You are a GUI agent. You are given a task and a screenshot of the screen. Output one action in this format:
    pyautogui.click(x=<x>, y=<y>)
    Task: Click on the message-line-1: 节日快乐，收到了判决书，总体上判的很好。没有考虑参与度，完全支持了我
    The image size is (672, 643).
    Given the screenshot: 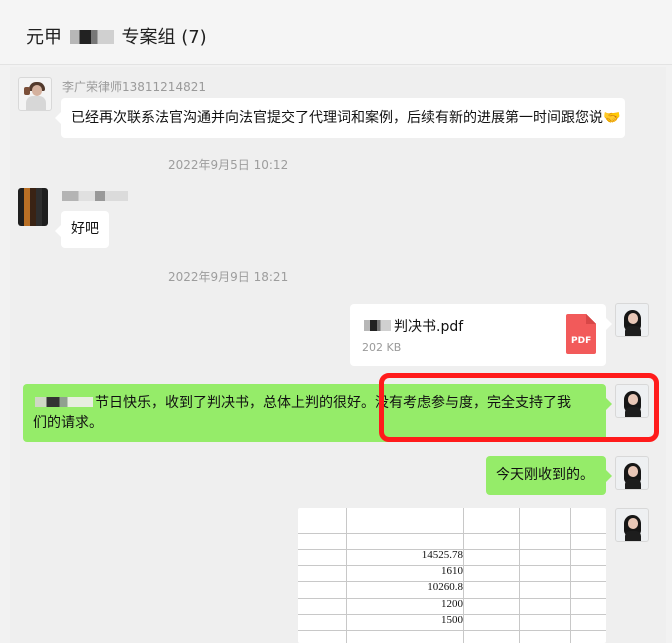 What is the action you would take?
    pyautogui.click(x=314, y=403)
    